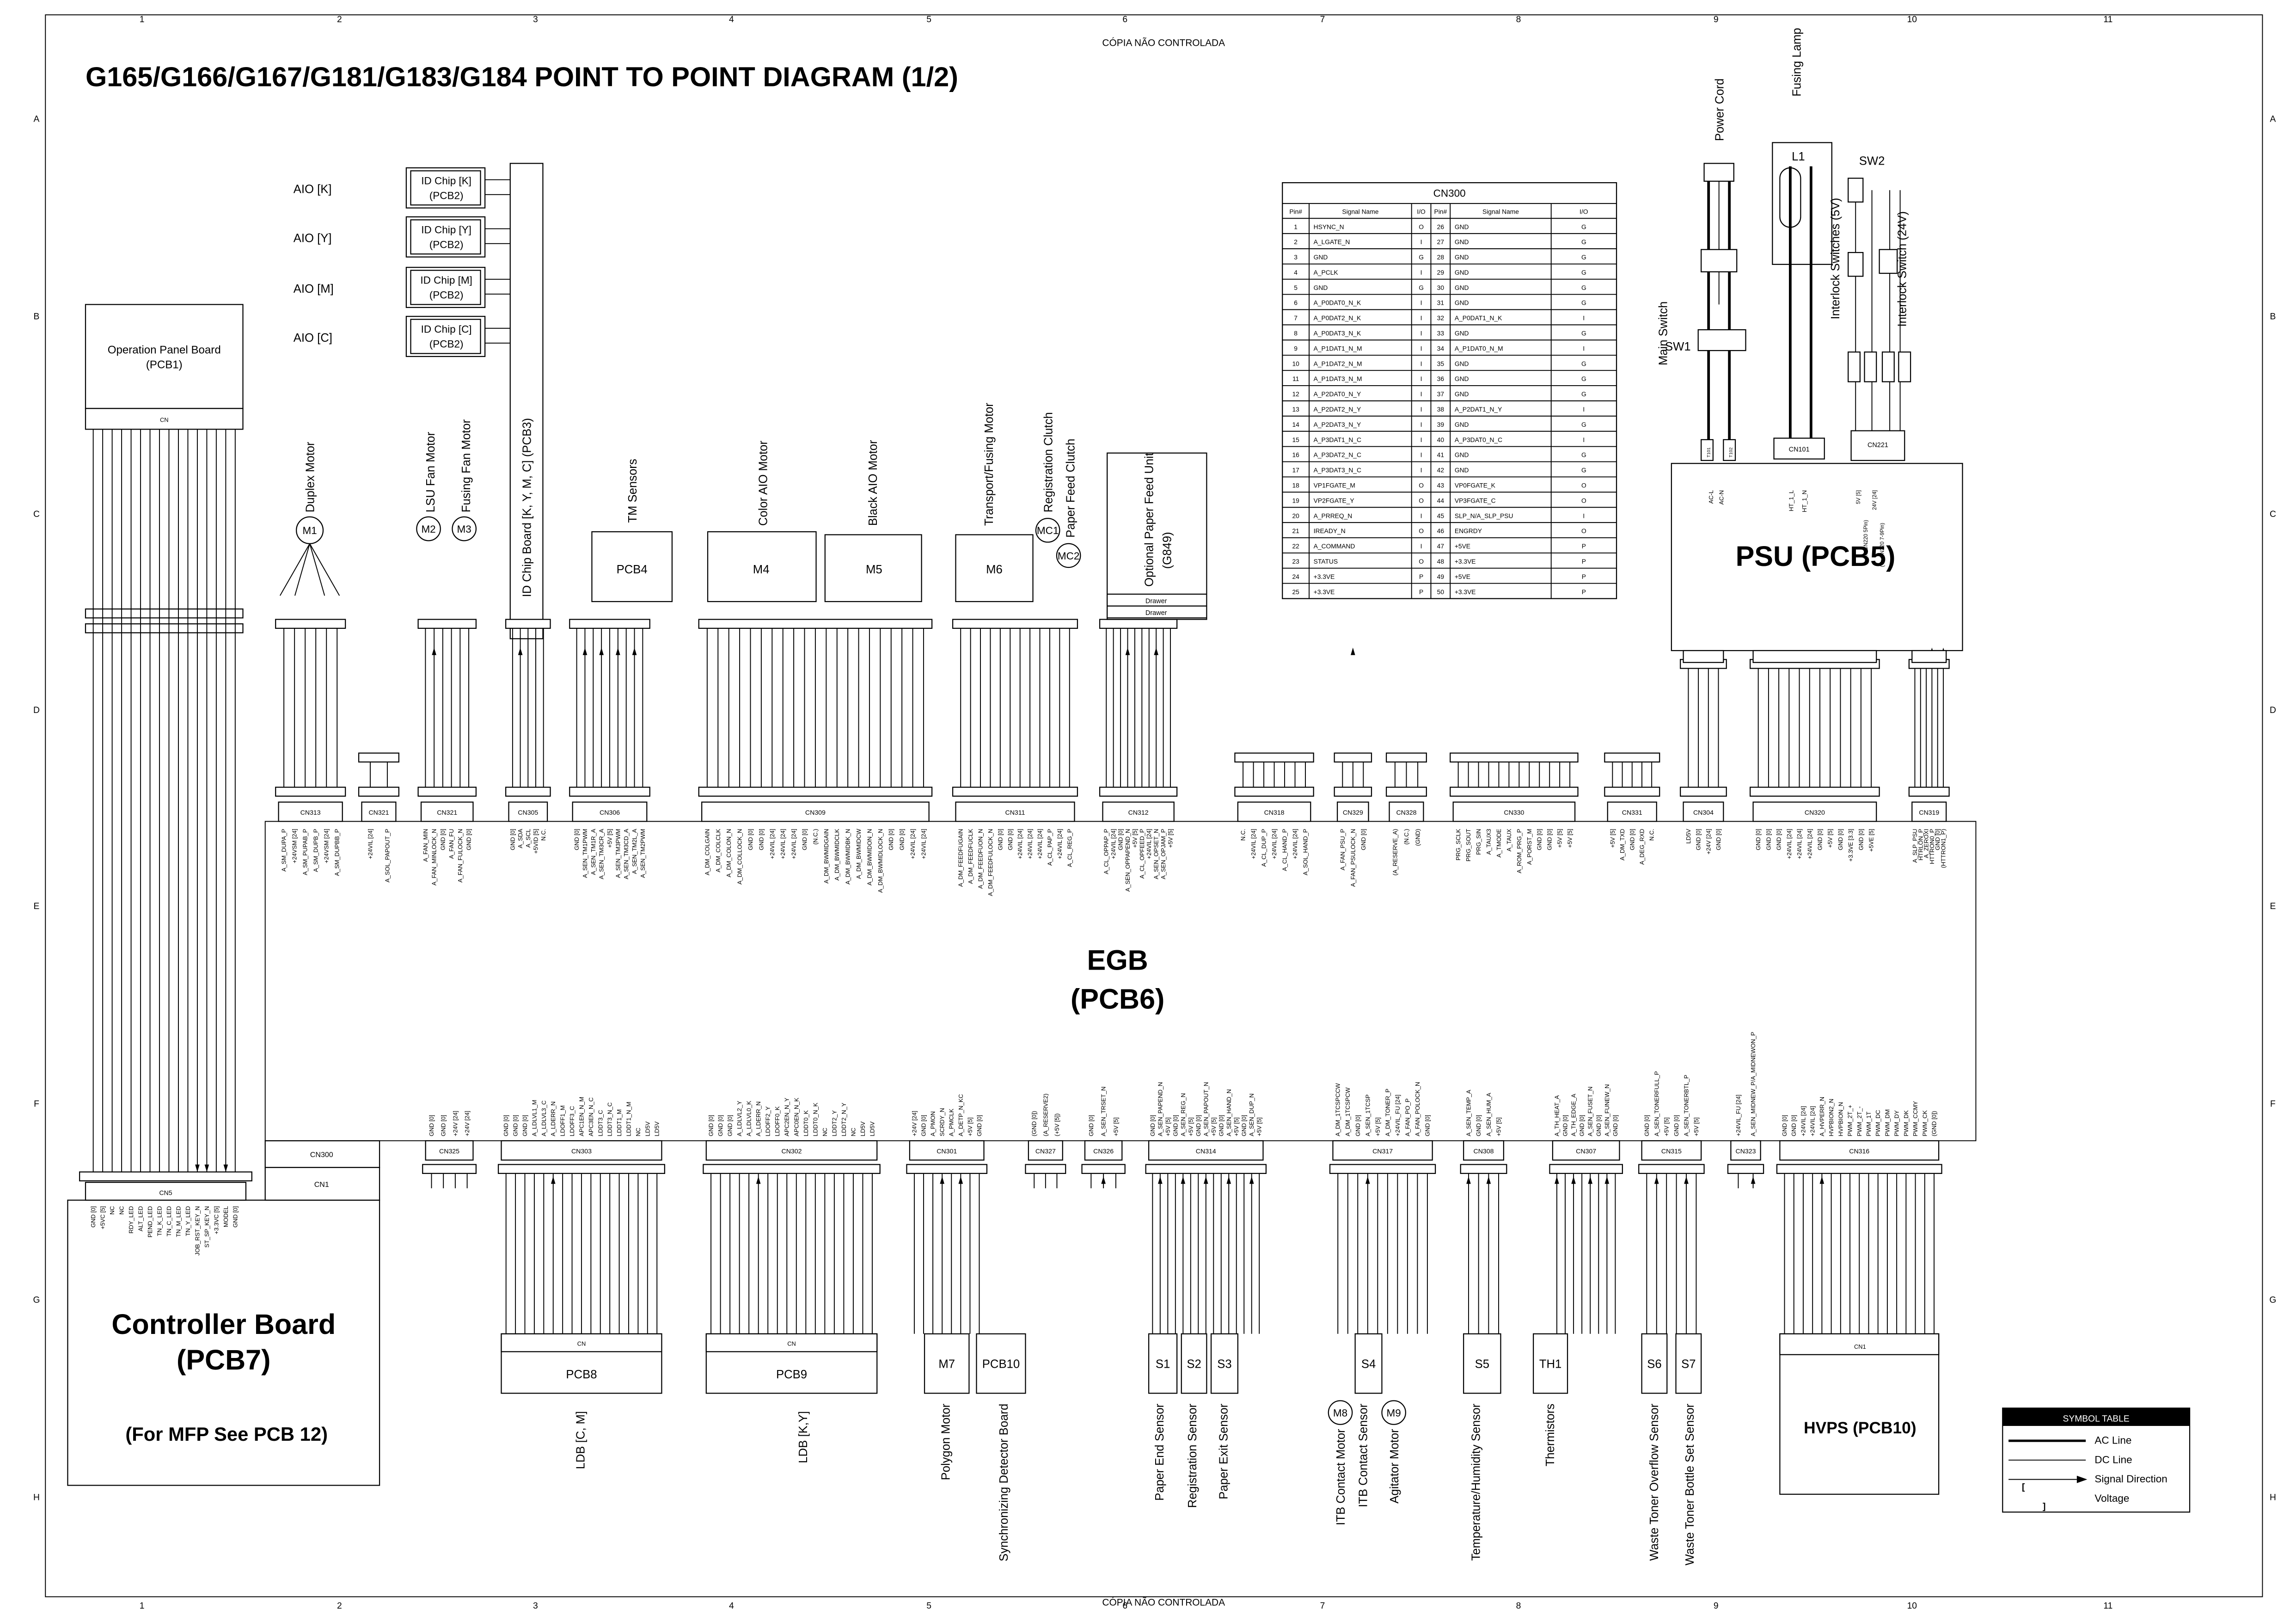 Image resolution: width=2296 pixels, height=1622 pixels. What do you see at coordinates (1465, 561) in the screenshot?
I see `cn300-cell: +3.3VE` at bounding box center [1465, 561].